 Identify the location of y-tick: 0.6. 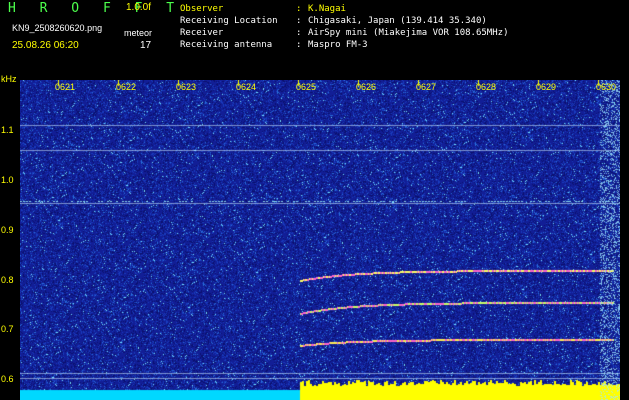
(7, 379).